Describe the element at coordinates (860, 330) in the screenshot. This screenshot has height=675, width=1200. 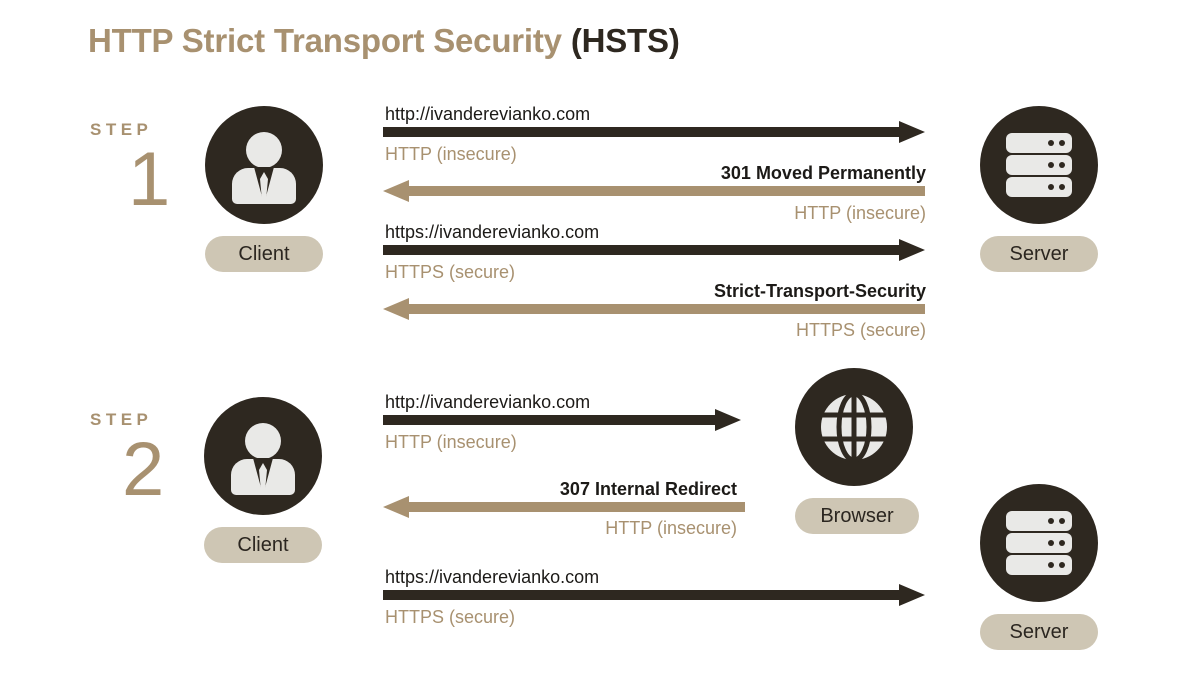
I see `message-protocol-s1m4: HTTPS (secure)` at that location.